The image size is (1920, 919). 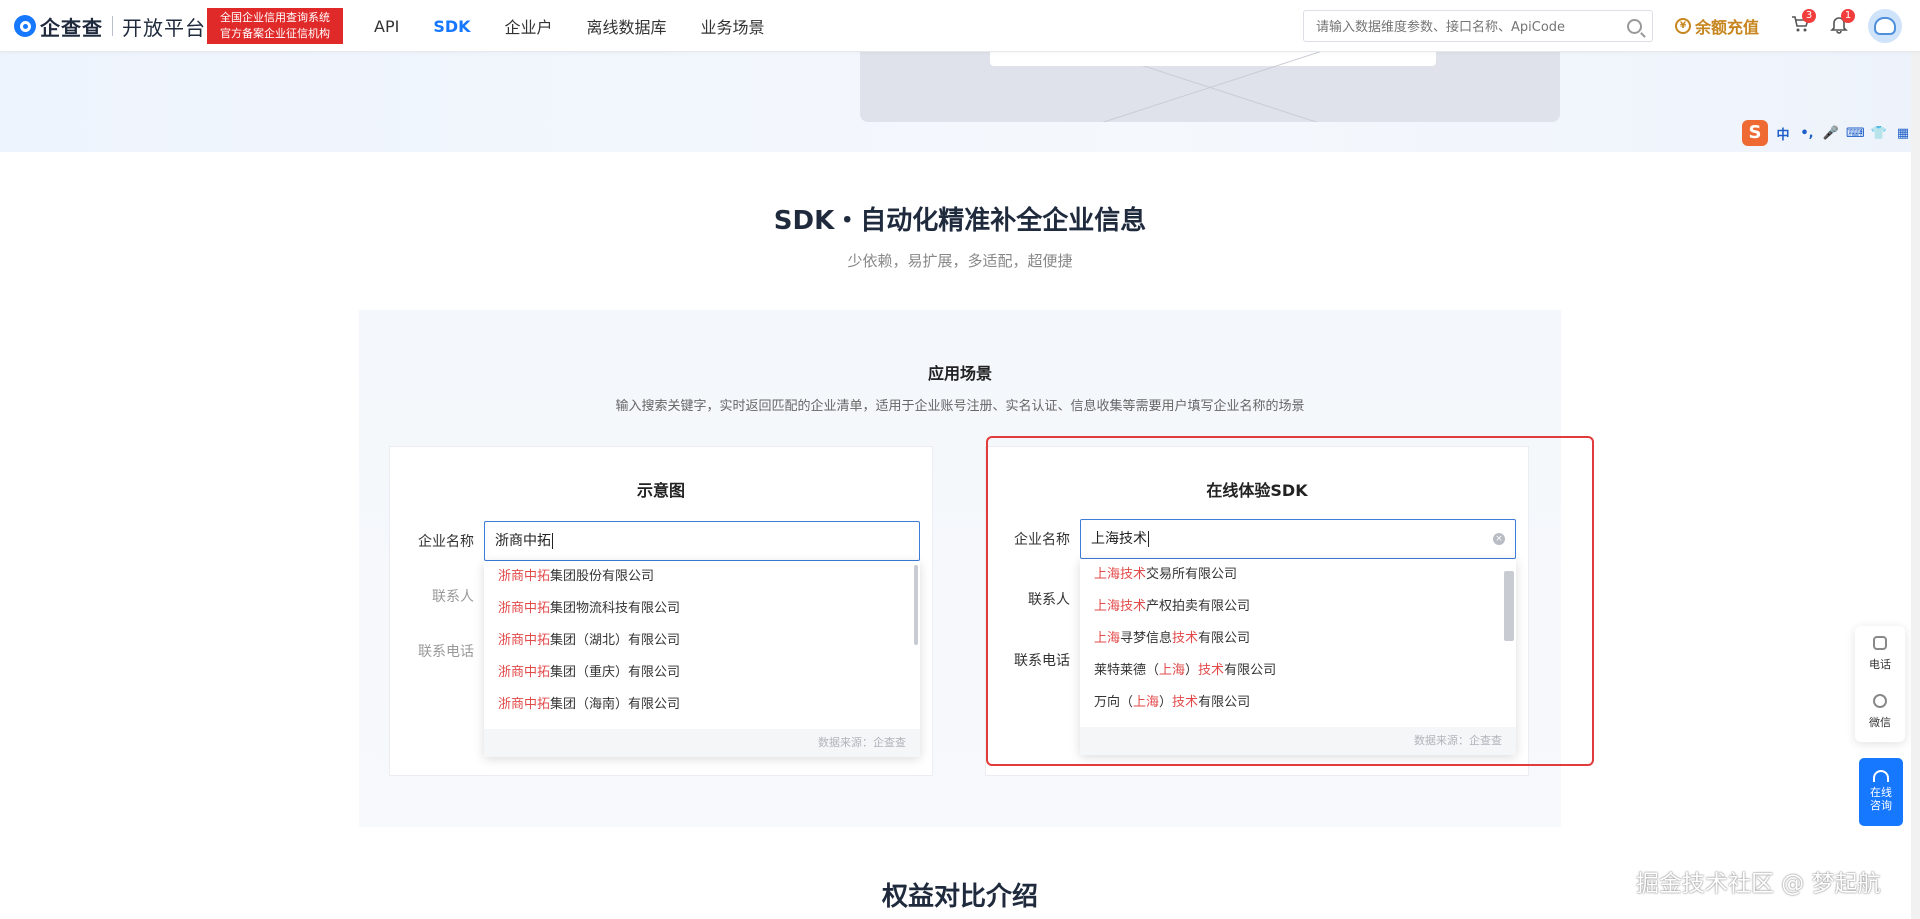 I want to click on avatar-face-icon, so click(x=1885, y=26).